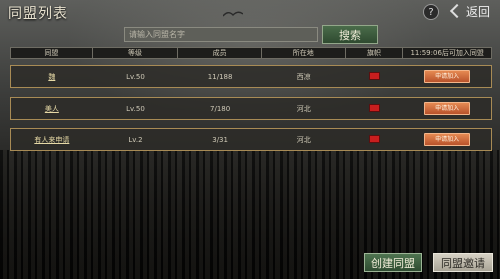 The width and height of the screenshot is (500, 279). What do you see at coordinates (350, 34) in the screenshot?
I see `search-button: 搜索` at bounding box center [350, 34].